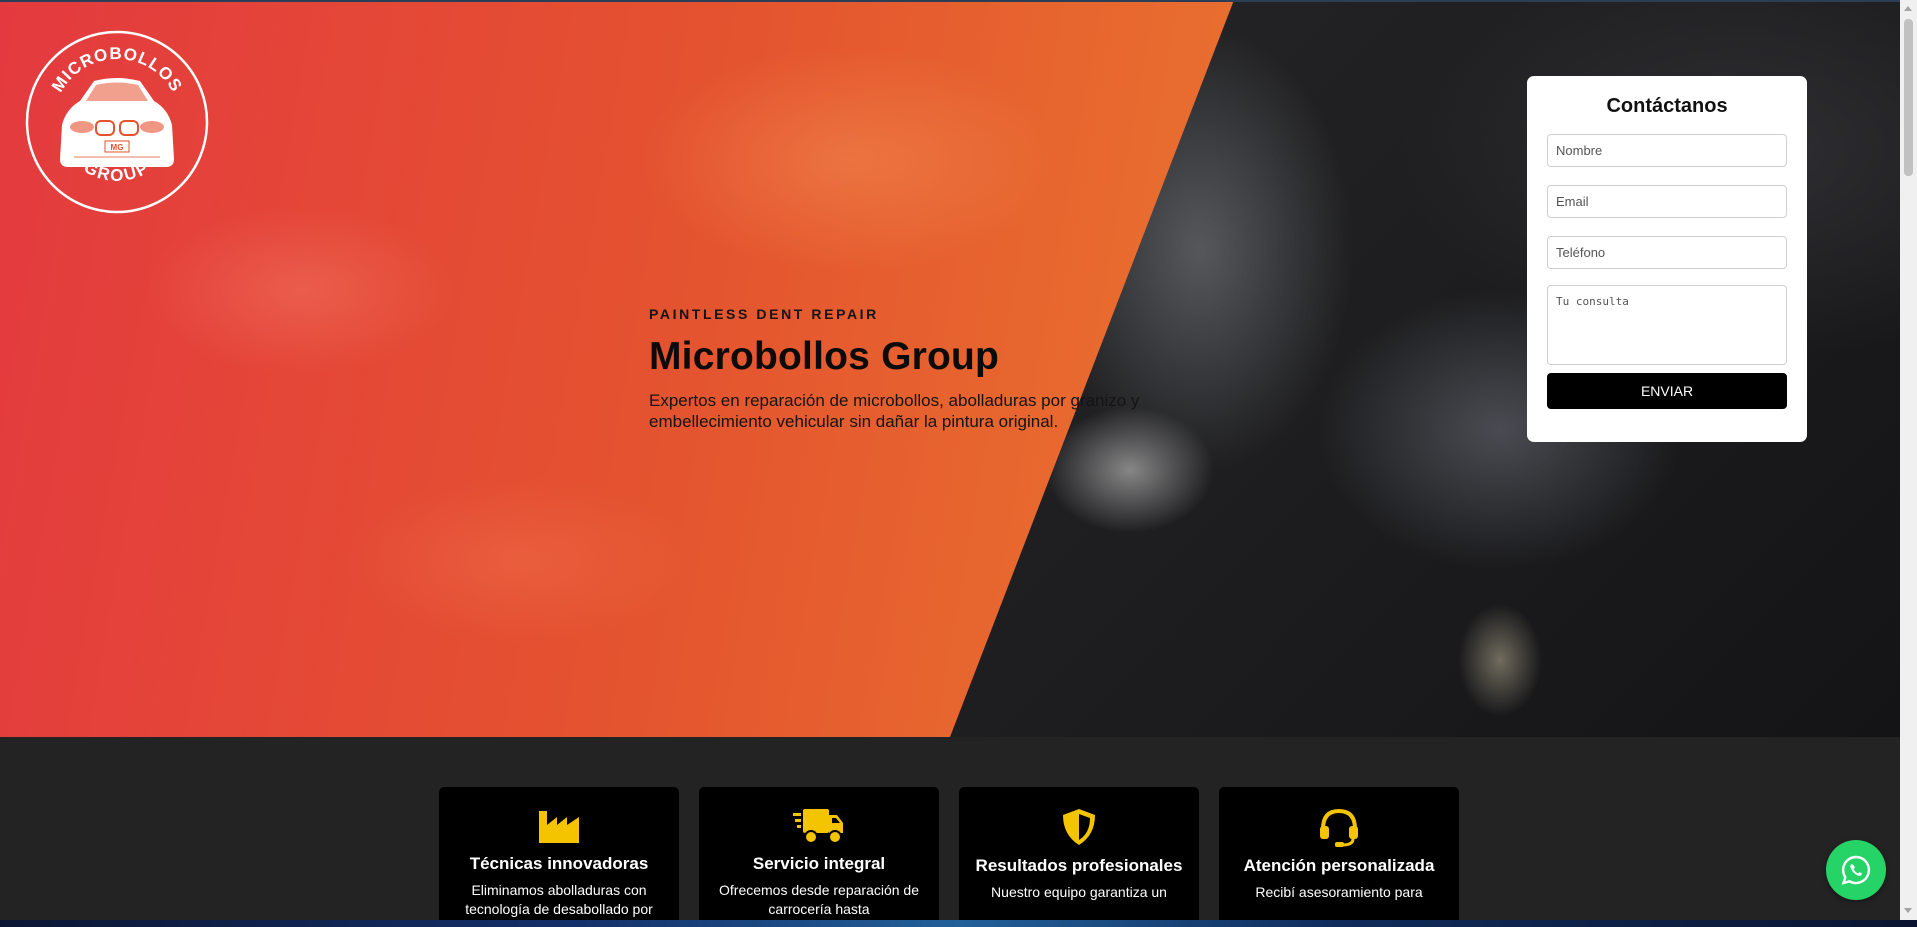  Describe the element at coordinates (1079, 865) in the screenshot. I see `feature-title: Resultados profesionales` at that location.